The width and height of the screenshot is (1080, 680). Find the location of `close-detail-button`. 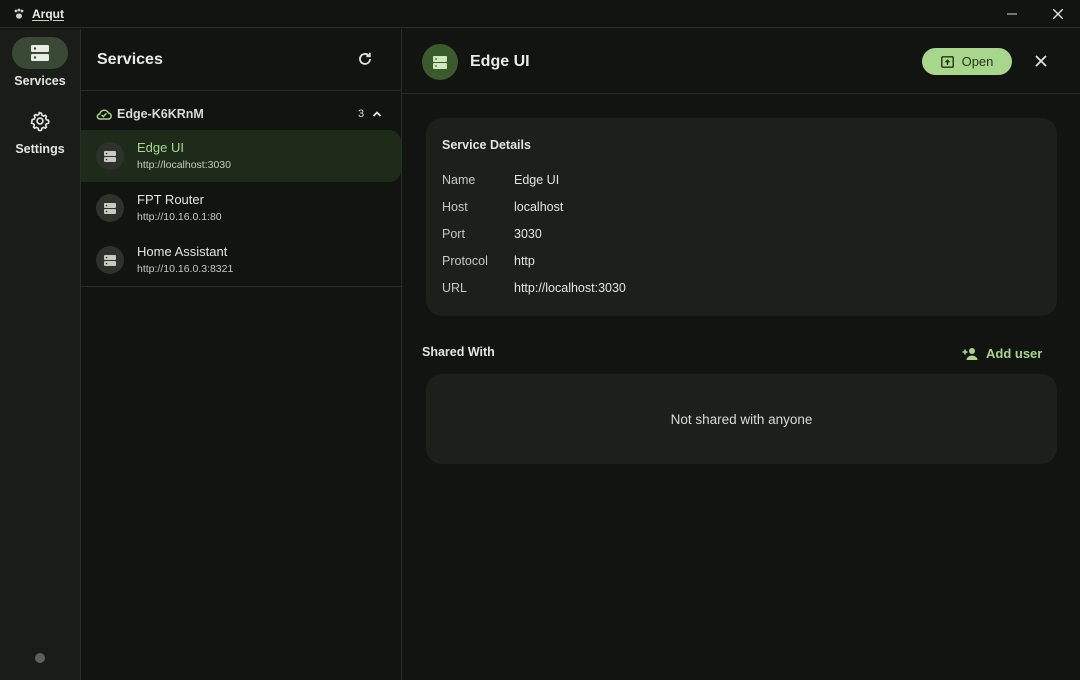

close-detail-button is located at coordinates (1041, 61).